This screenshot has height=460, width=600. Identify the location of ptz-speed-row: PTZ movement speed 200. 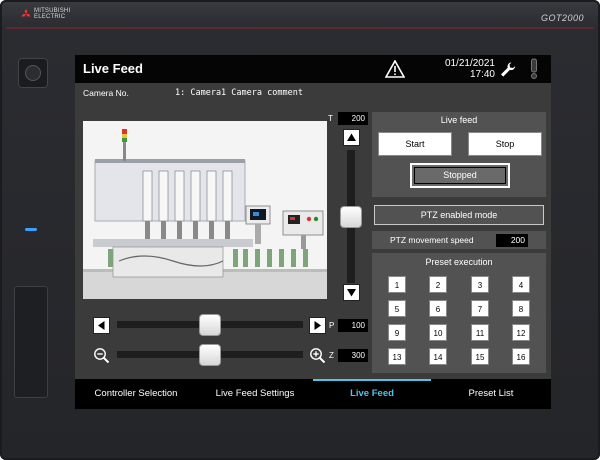
(459, 240).